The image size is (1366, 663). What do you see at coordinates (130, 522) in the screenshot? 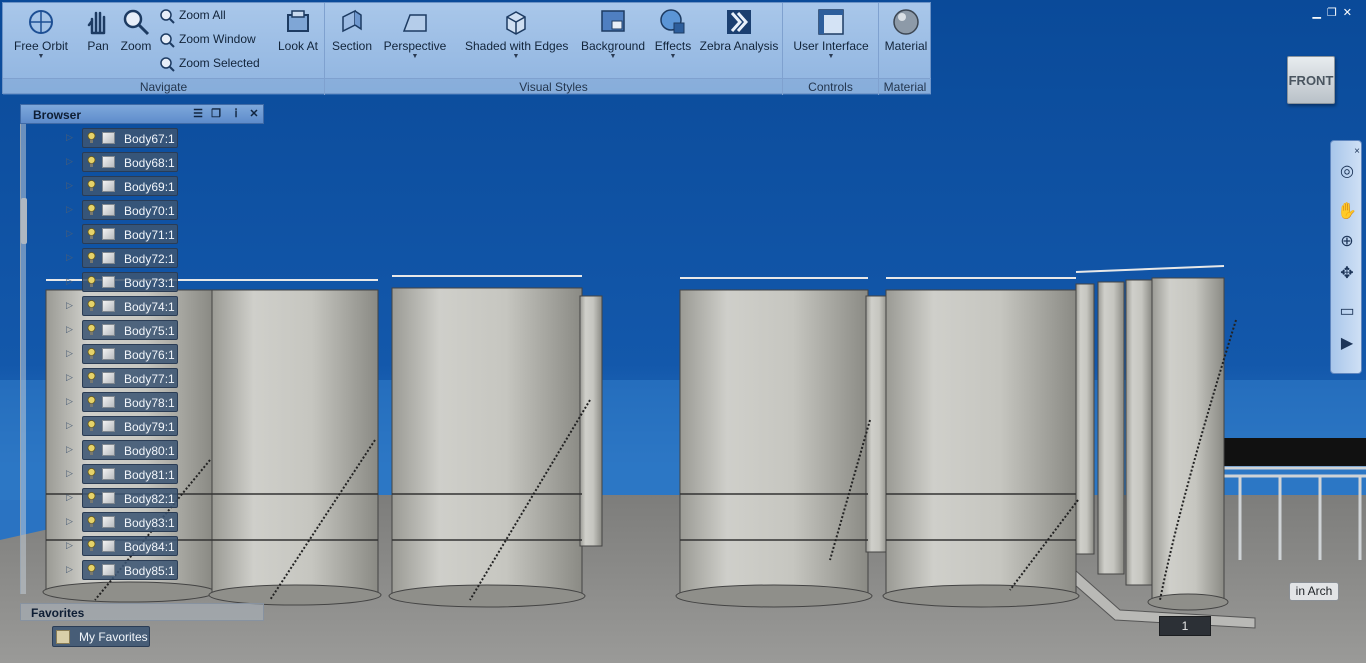
I see `browser-item: Body83:1` at bounding box center [130, 522].